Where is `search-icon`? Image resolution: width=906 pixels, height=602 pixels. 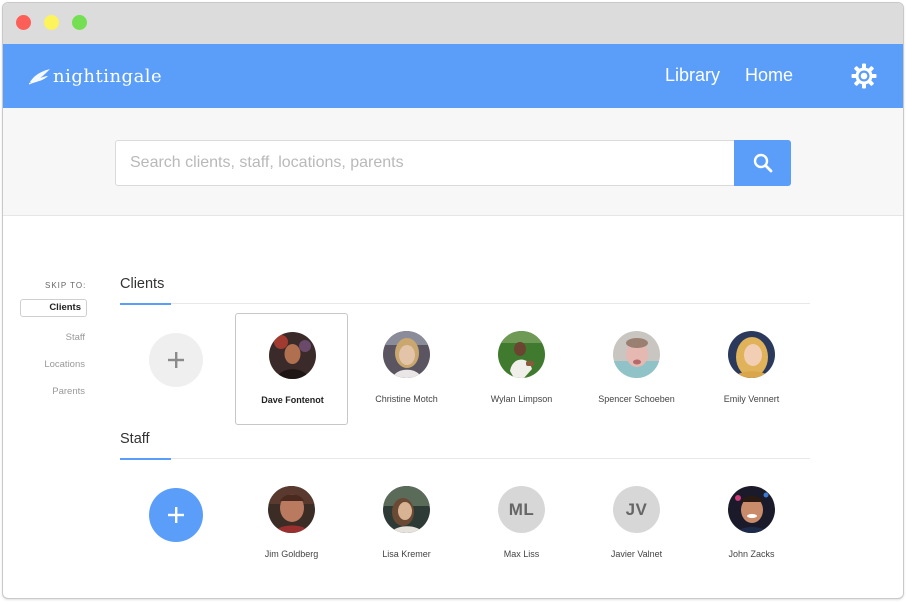 search-icon is located at coordinates (762, 163).